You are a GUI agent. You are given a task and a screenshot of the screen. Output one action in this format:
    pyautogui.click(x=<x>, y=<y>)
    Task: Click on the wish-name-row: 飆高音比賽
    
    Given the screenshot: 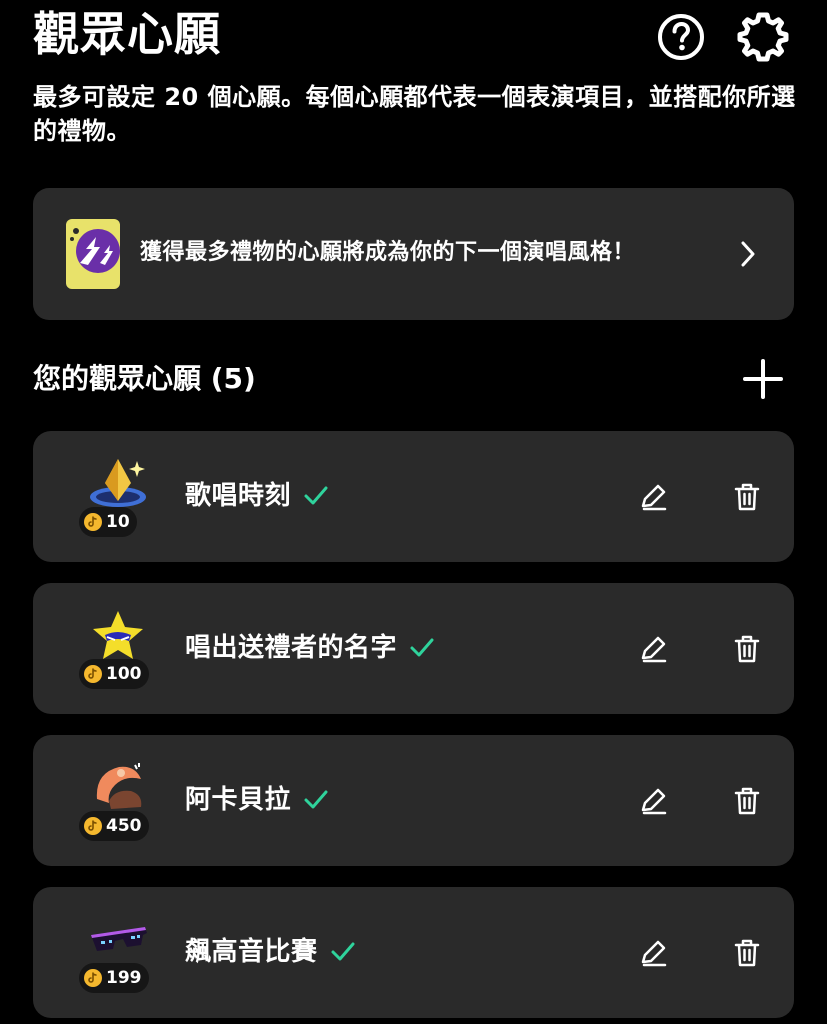 What is the action you would take?
    pyautogui.click(x=270, y=952)
    